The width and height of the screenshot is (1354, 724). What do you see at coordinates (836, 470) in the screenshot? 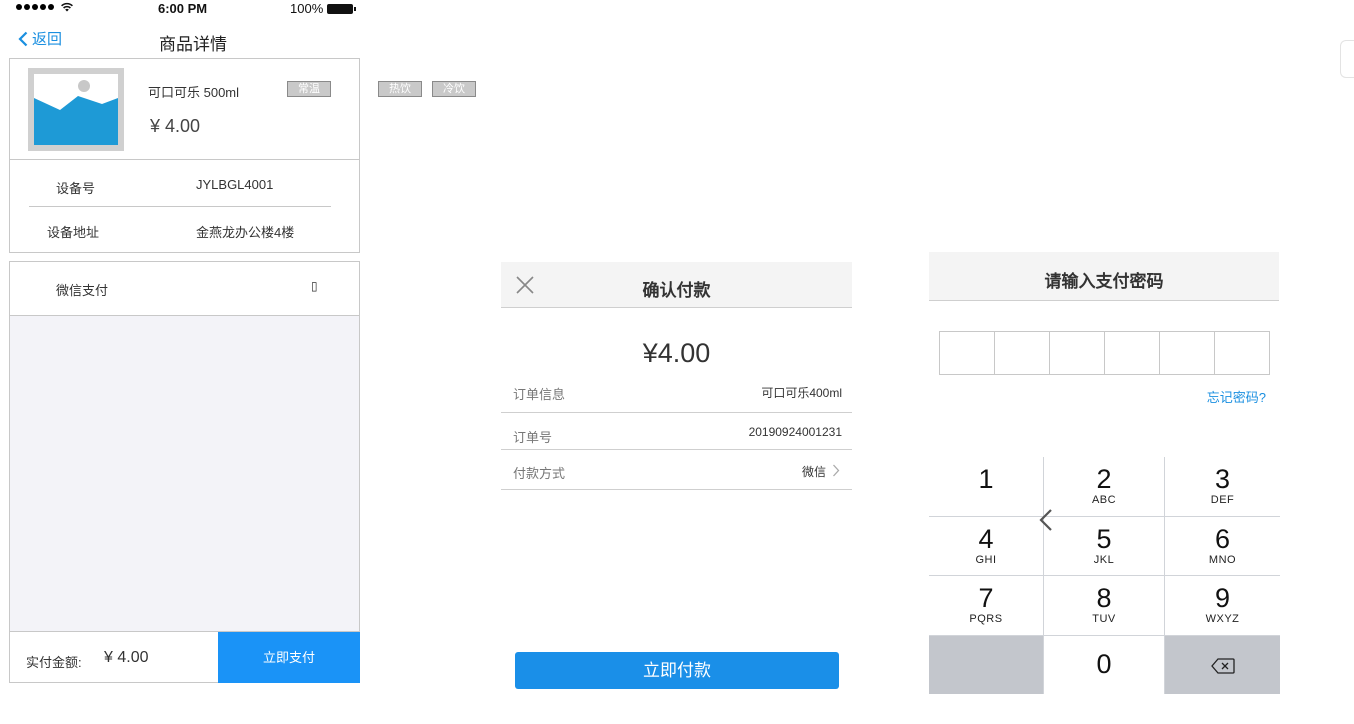
I see `chevron-right-icon` at bounding box center [836, 470].